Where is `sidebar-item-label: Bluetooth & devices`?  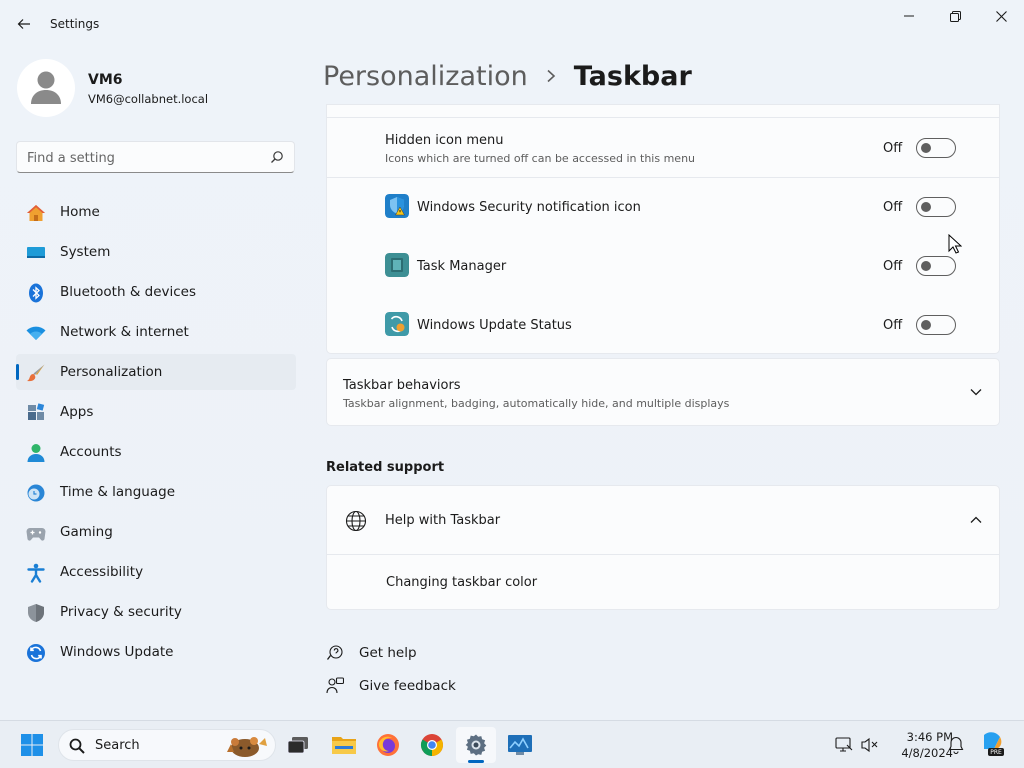 sidebar-item-label: Bluetooth & devices is located at coordinates (128, 292).